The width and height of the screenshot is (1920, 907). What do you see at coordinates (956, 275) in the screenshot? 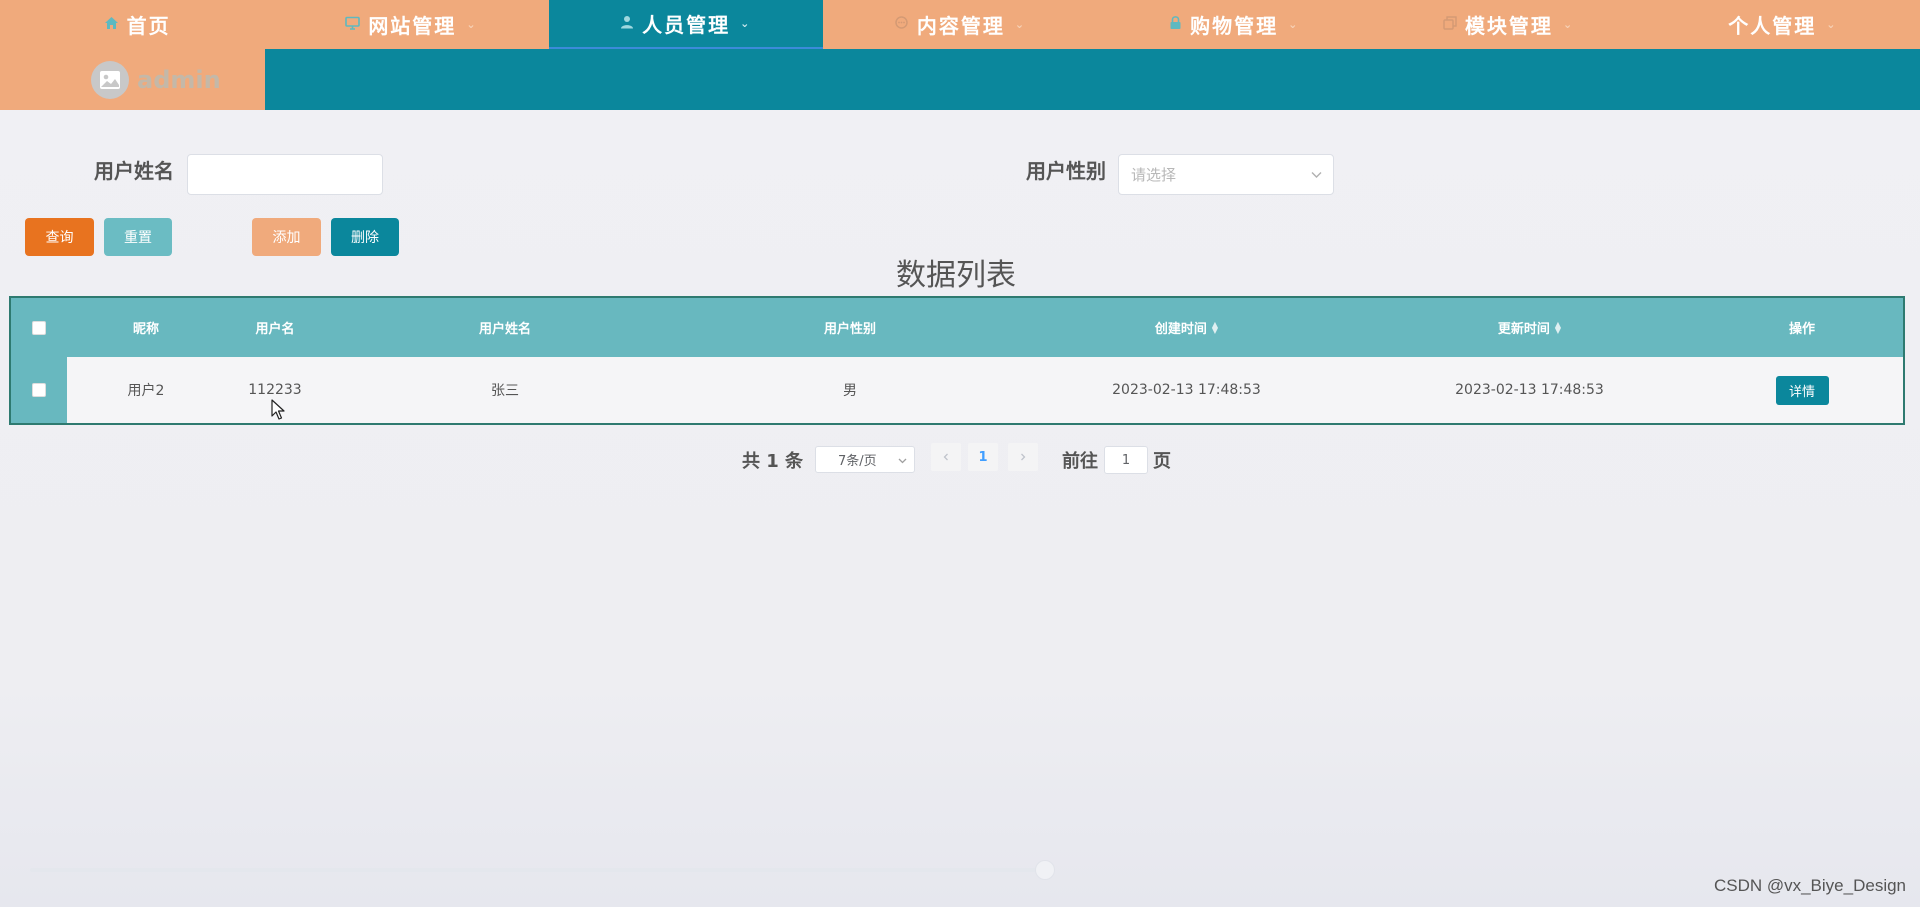
I see `page-title: 数据列表` at bounding box center [956, 275].